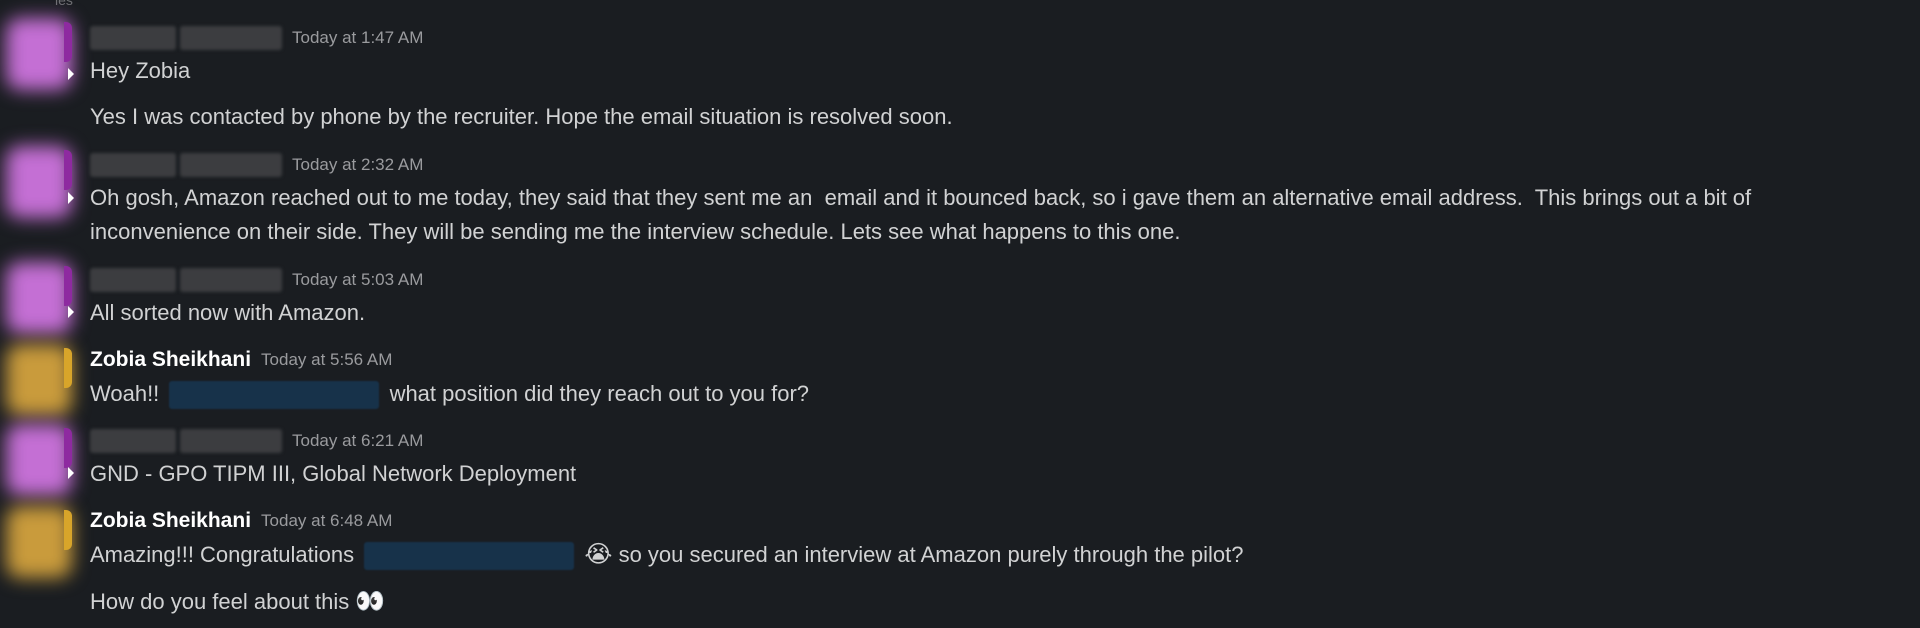 This screenshot has width=1920, height=628. I want to click on eyes-icon: 👀, so click(370, 601).